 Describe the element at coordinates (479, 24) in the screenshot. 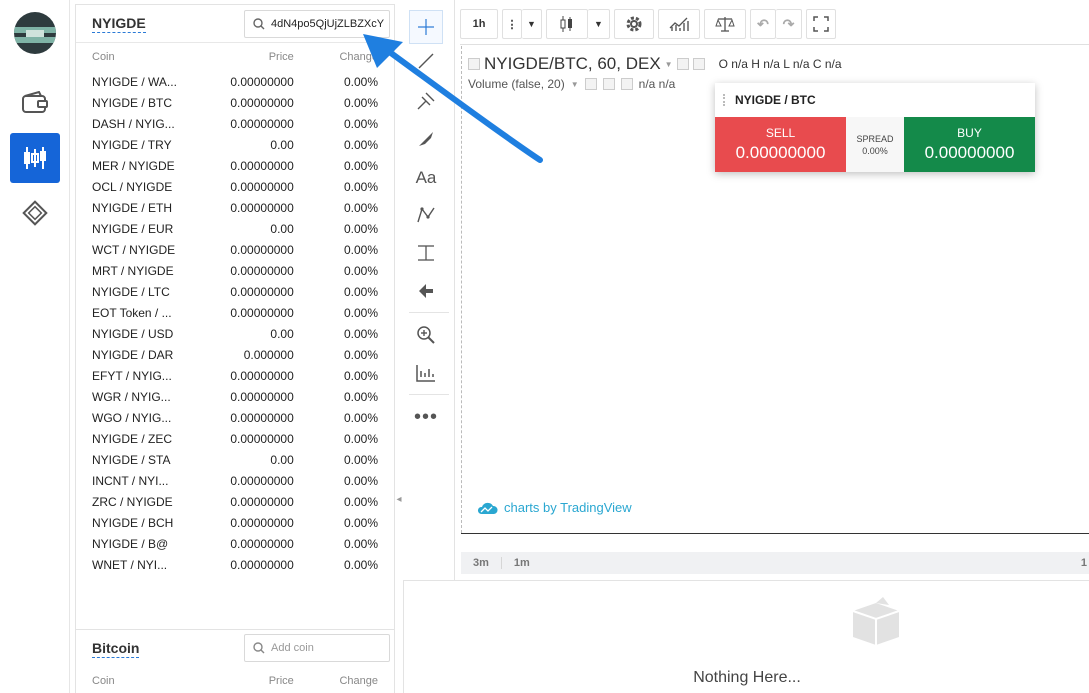

I see `interval-button: 1h` at that location.